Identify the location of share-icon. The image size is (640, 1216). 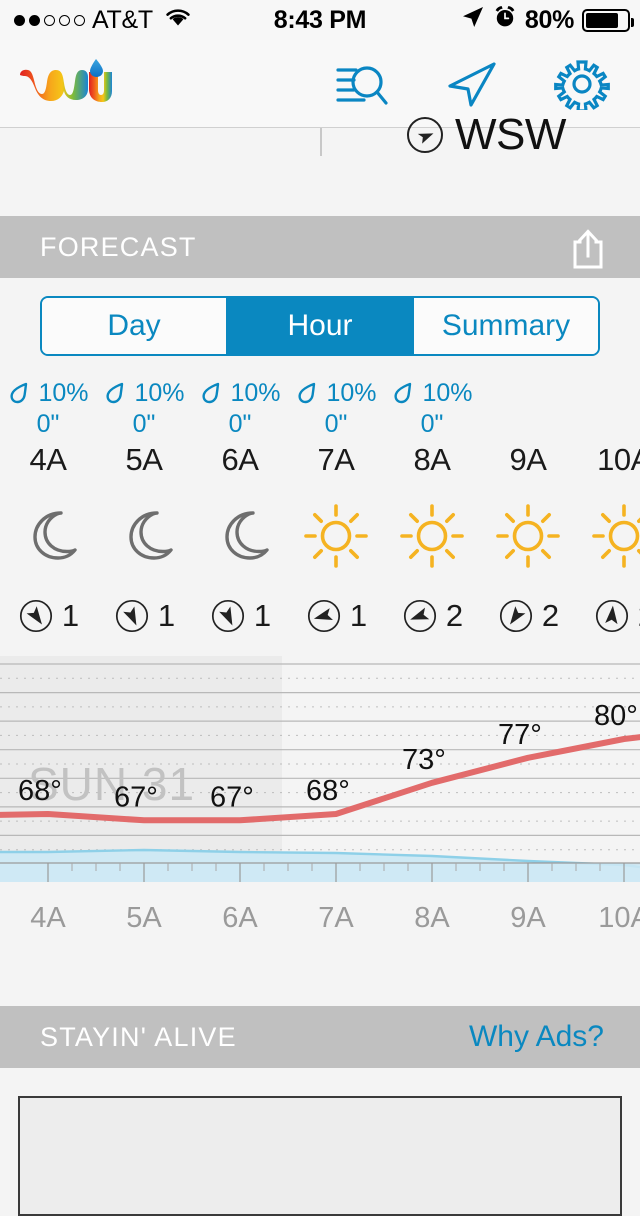
(588, 251).